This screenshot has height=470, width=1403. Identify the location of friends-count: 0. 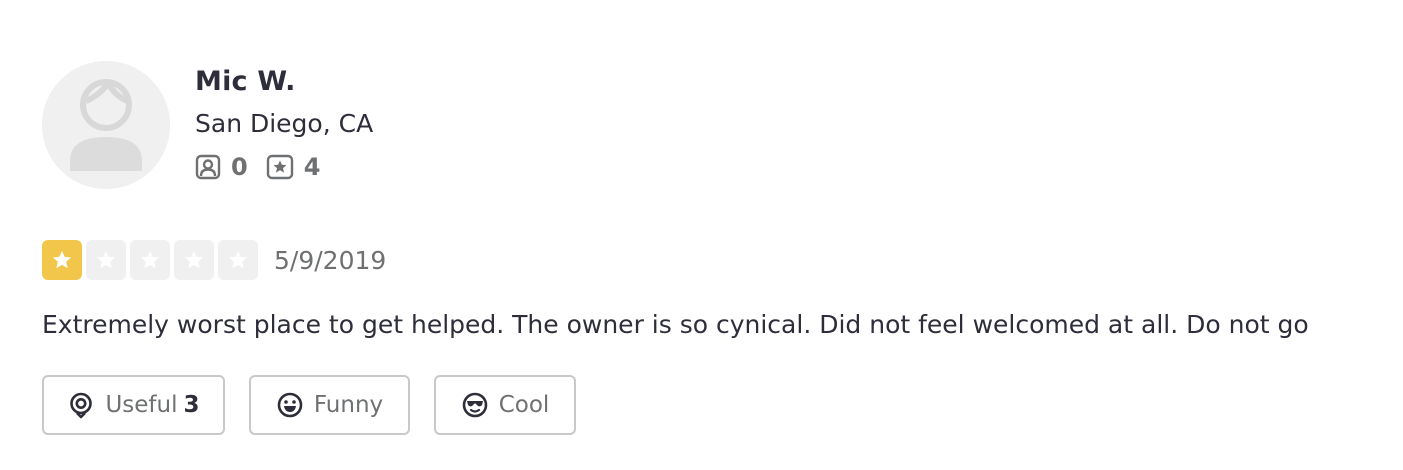
(239, 167).